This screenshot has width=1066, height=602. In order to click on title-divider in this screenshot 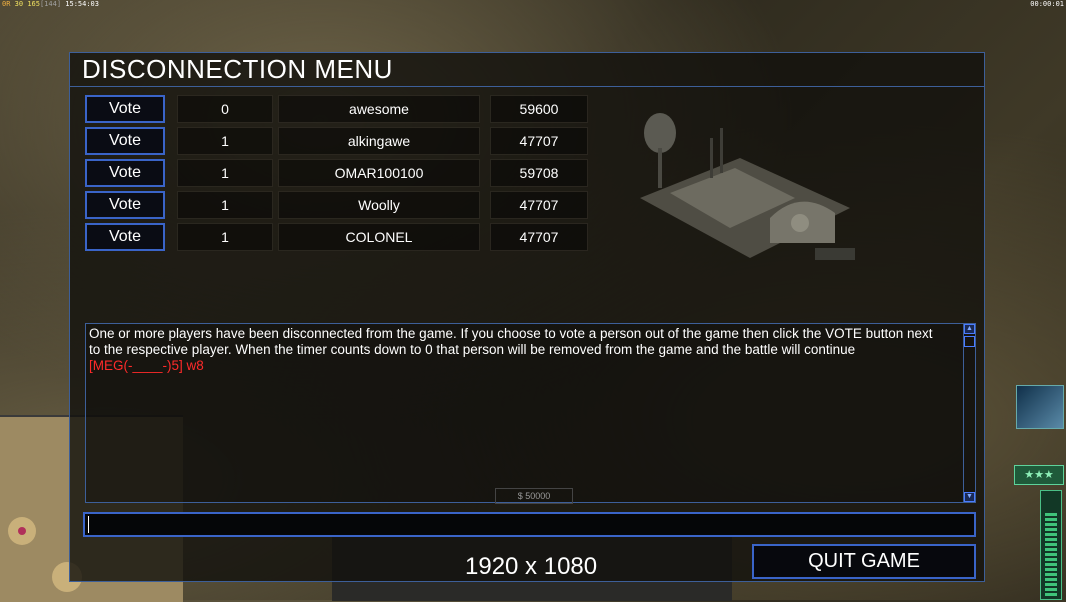, I will do `click(527, 86)`.